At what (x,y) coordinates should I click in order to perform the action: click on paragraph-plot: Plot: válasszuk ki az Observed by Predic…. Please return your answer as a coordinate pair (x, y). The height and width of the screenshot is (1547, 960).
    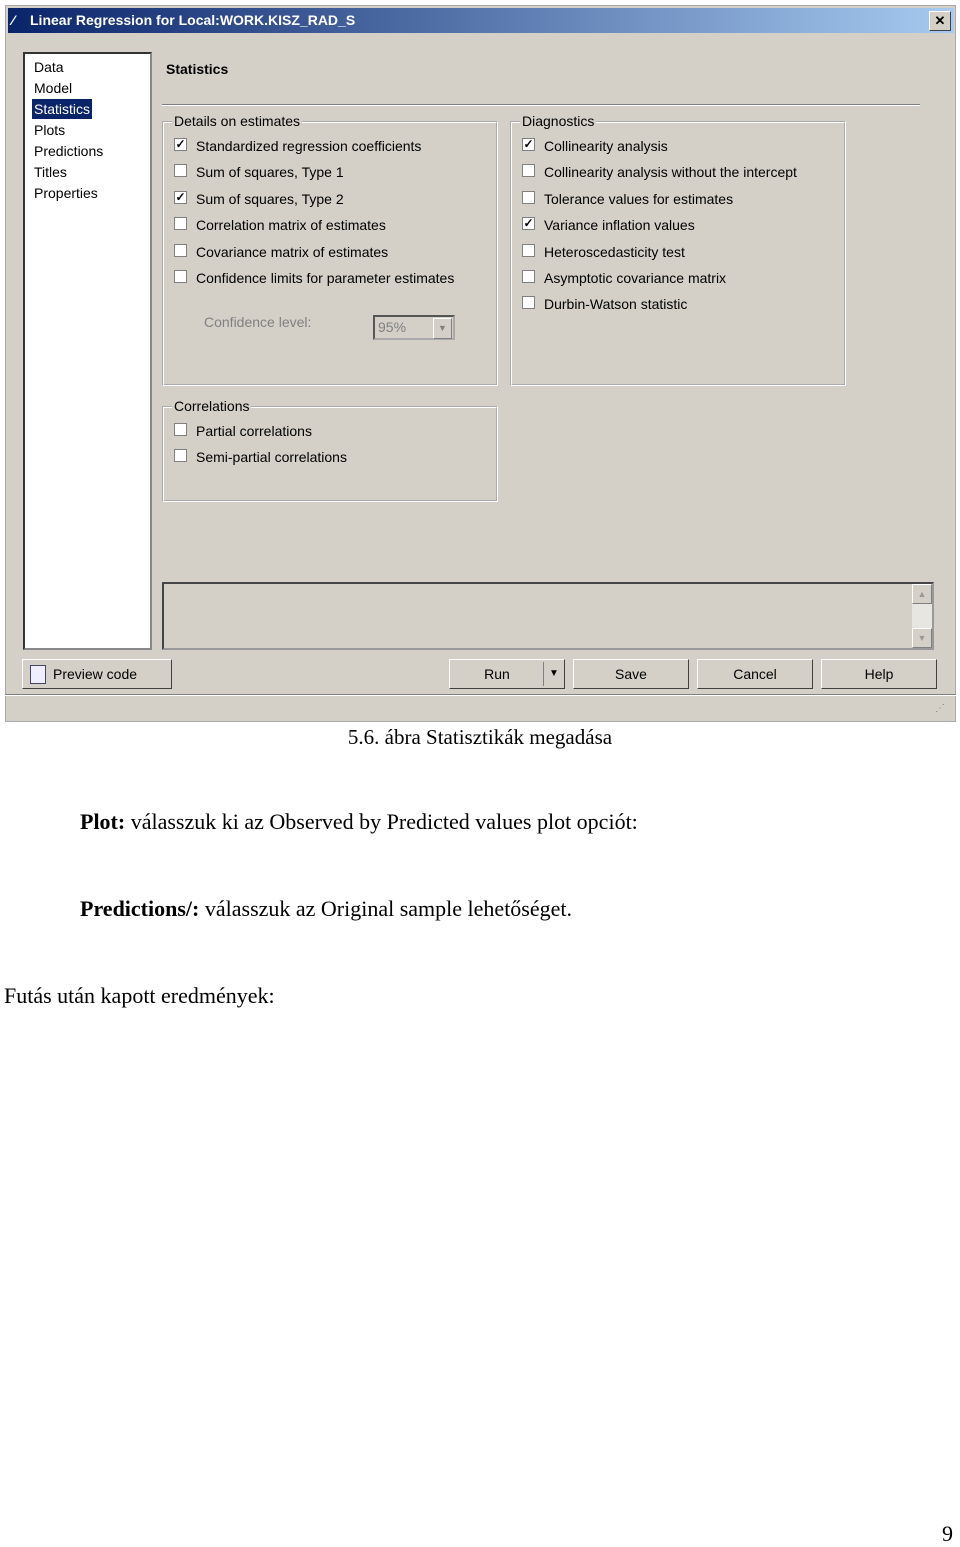
    Looking at the image, I should click on (359, 822).